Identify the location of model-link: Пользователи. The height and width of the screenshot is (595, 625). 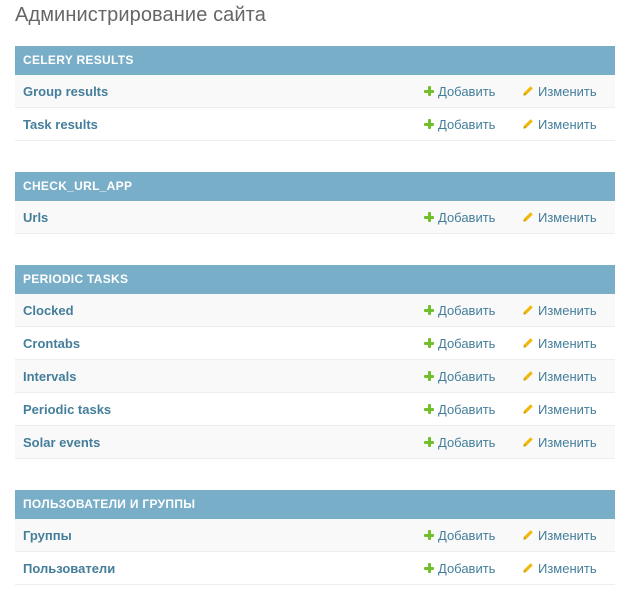
(219, 568).